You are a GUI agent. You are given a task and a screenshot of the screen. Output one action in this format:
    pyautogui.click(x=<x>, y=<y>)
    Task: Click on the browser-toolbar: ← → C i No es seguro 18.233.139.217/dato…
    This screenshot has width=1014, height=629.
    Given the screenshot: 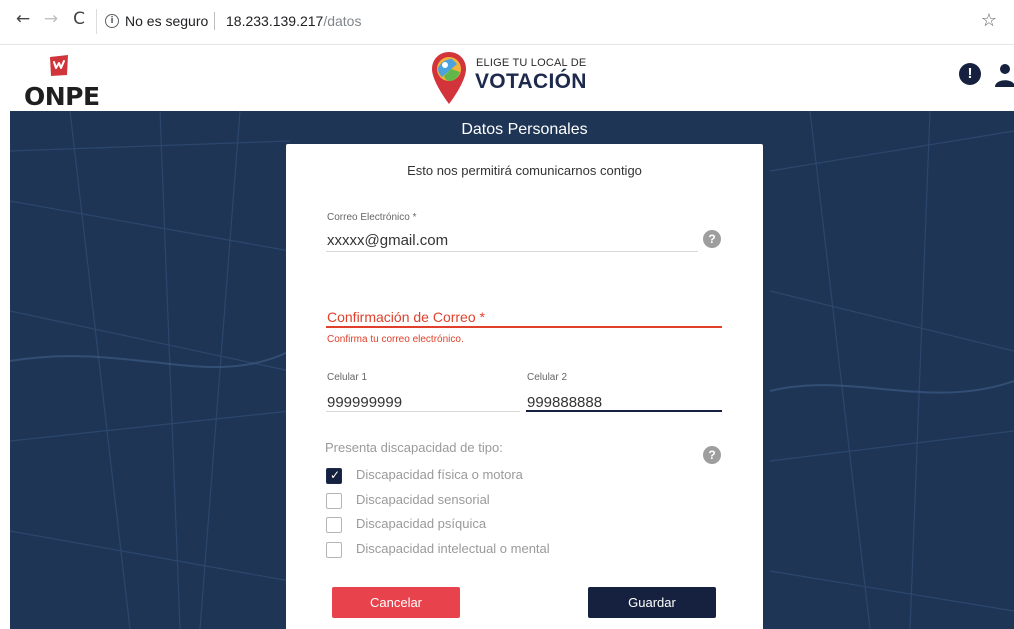 What is the action you would take?
    pyautogui.click(x=507, y=22)
    